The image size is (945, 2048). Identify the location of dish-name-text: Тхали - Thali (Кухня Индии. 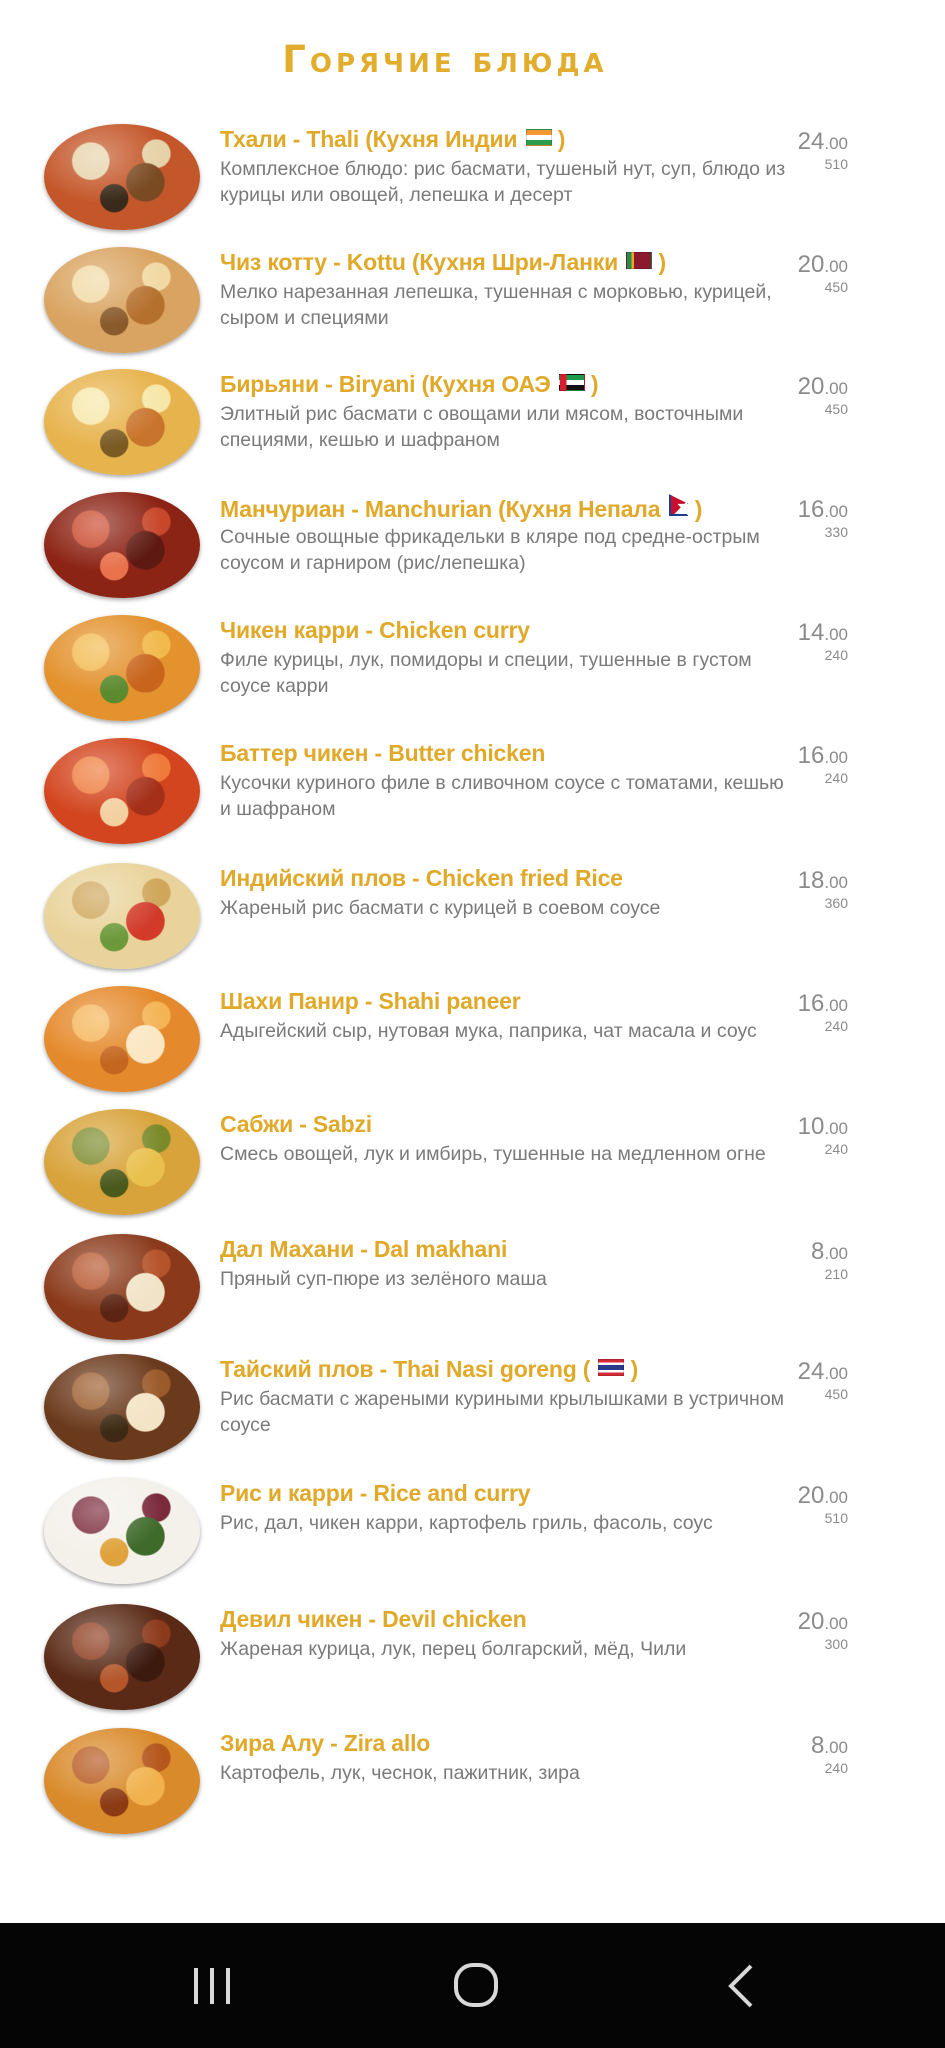
(369, 139).